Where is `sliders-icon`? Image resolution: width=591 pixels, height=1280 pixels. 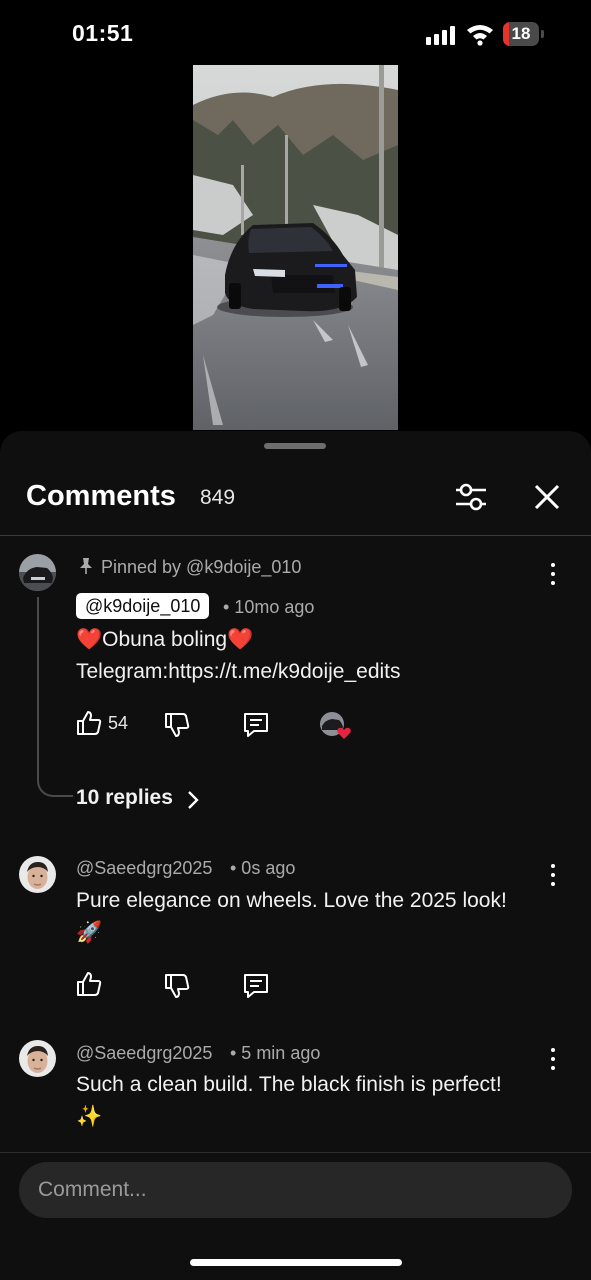 sliders-icon is located at coordinates (471, 497).